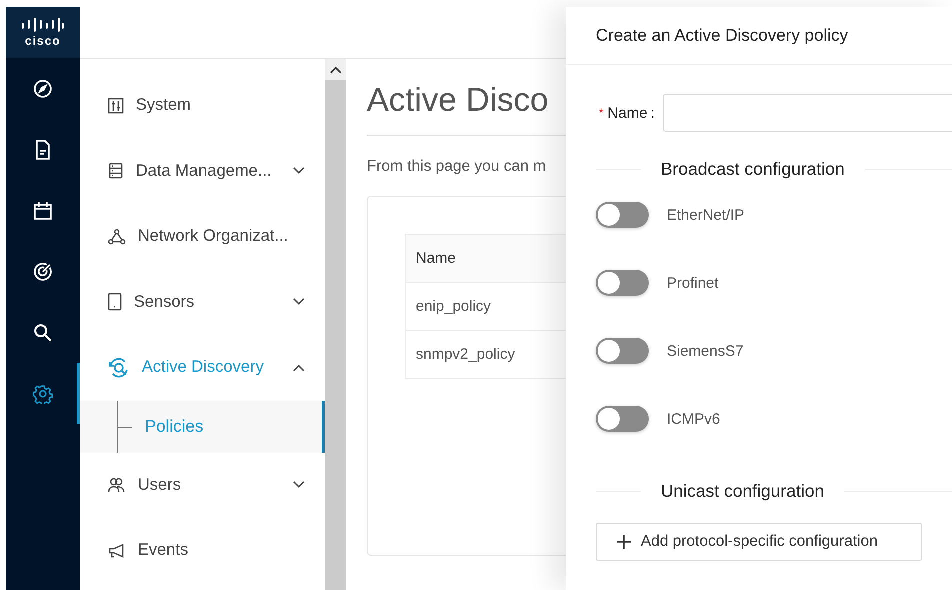 This screenshot has height=590, width=952. Describe the element at coordinates (115, 302) in the screenshot. I see `tablet-icon` at that location.